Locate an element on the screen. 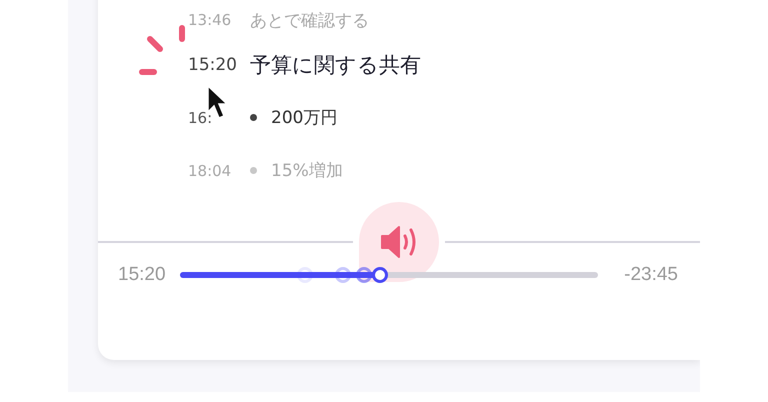 The image size is (768, 402). timestamp: 16: is located at coordinates (201, 117).